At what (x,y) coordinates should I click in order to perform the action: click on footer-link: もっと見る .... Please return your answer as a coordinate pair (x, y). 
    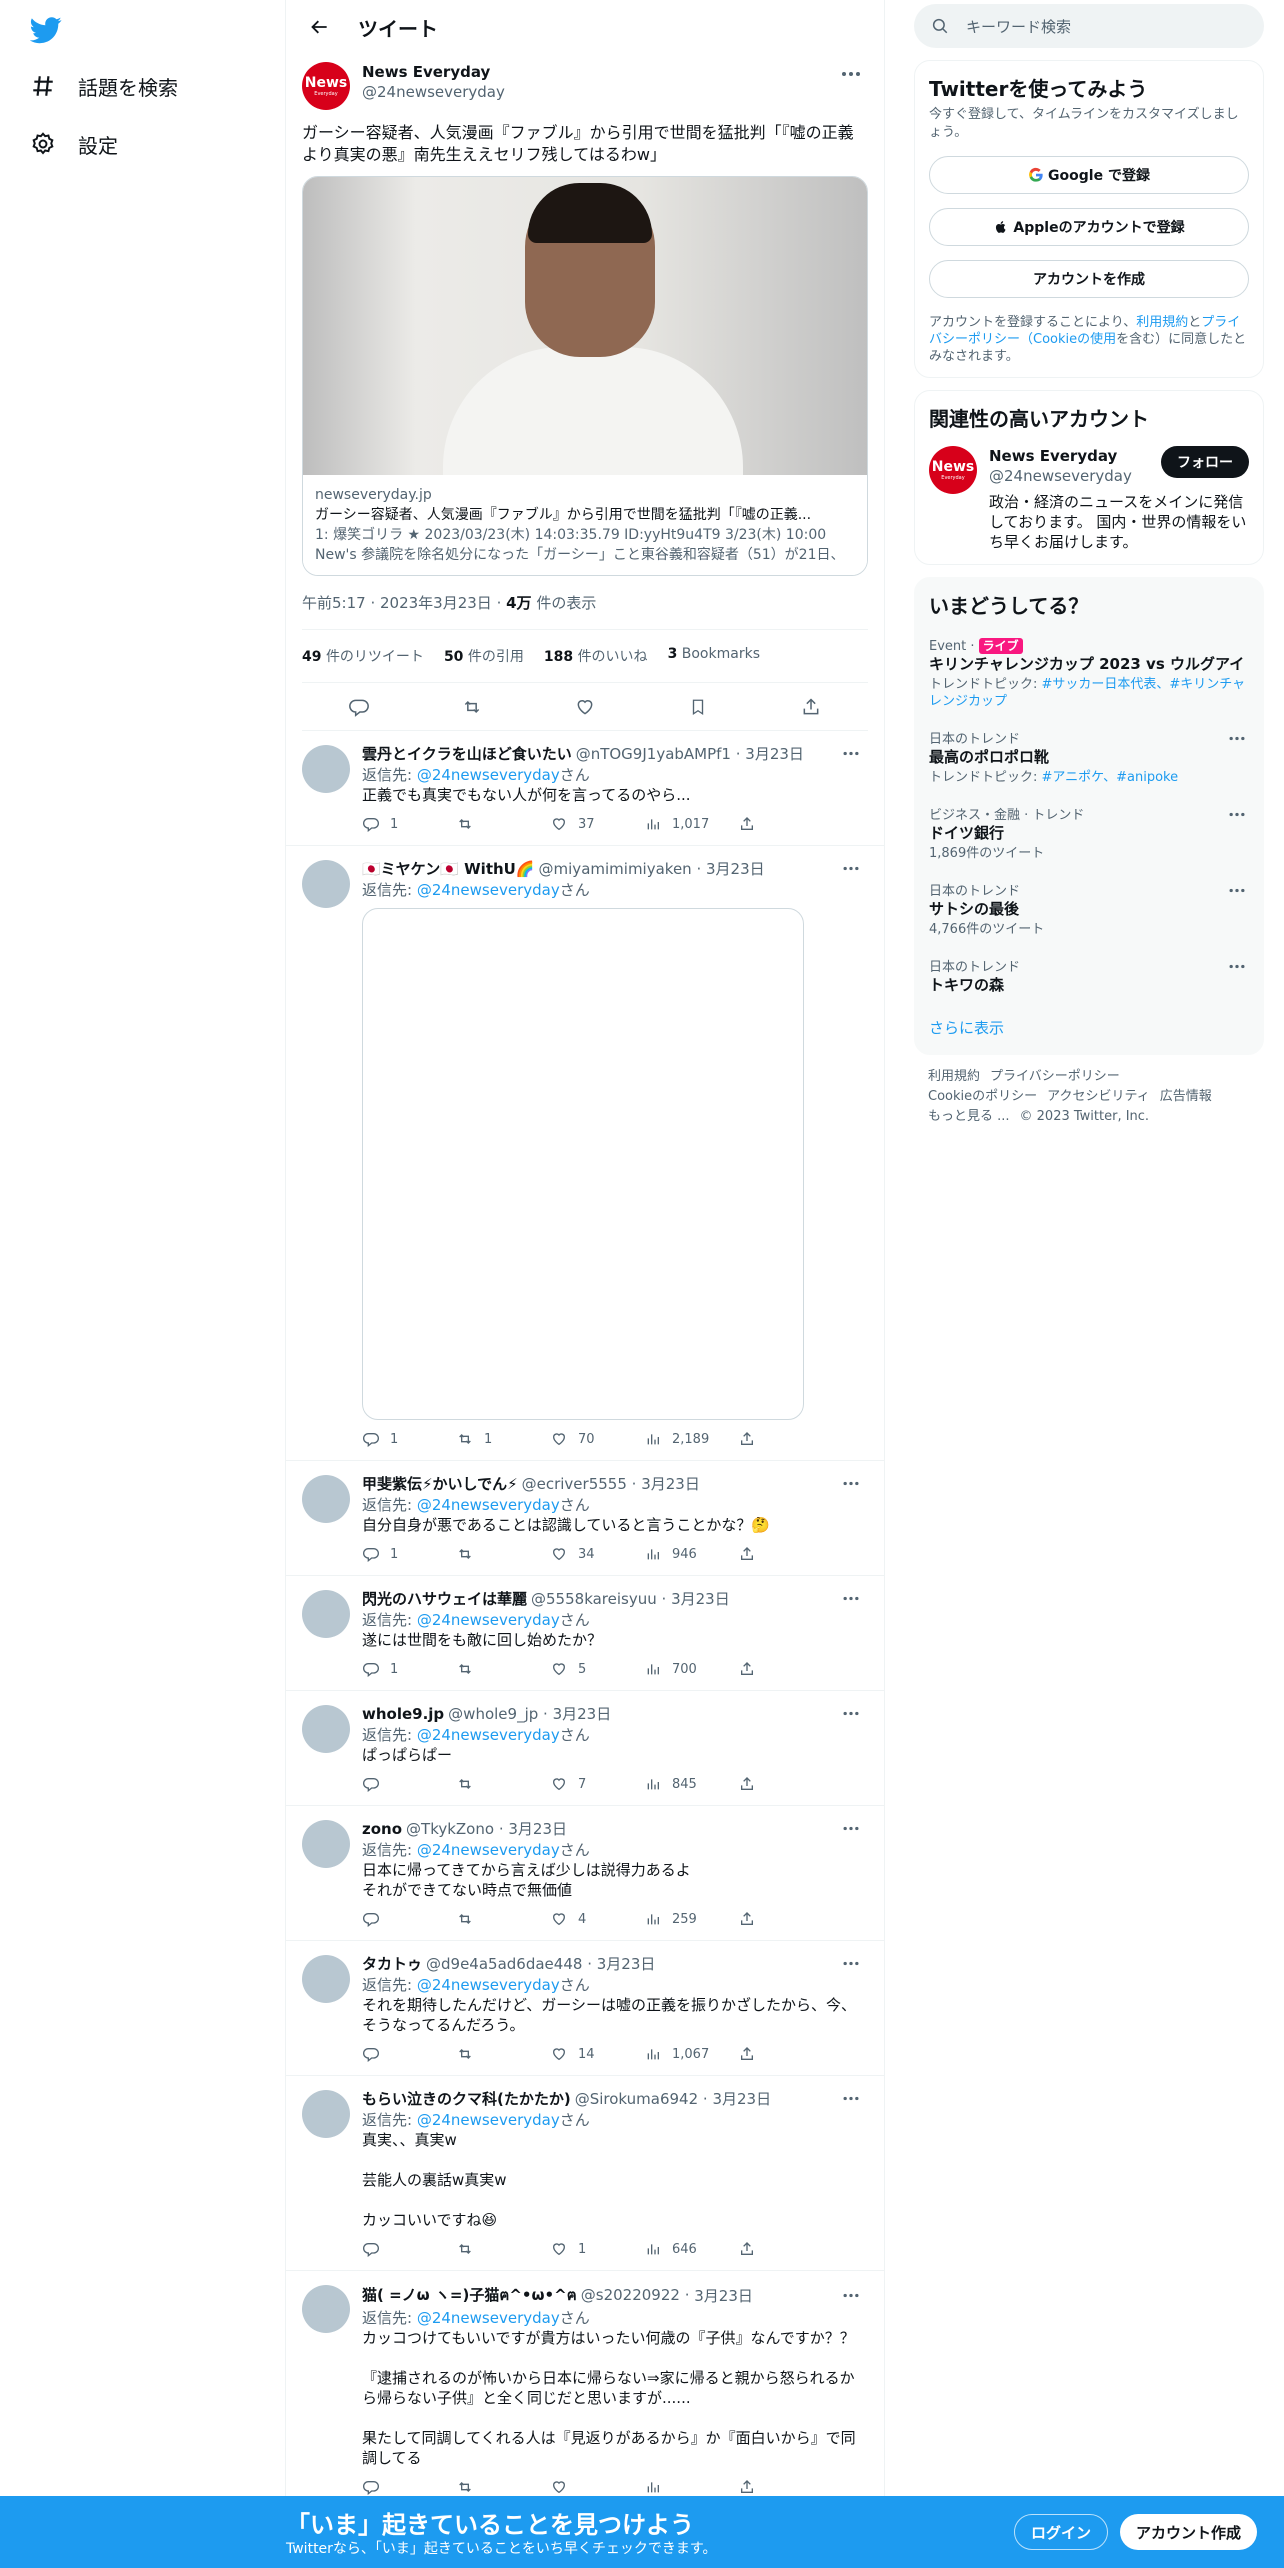
    Looking at the image, I should click on (969, 1116).